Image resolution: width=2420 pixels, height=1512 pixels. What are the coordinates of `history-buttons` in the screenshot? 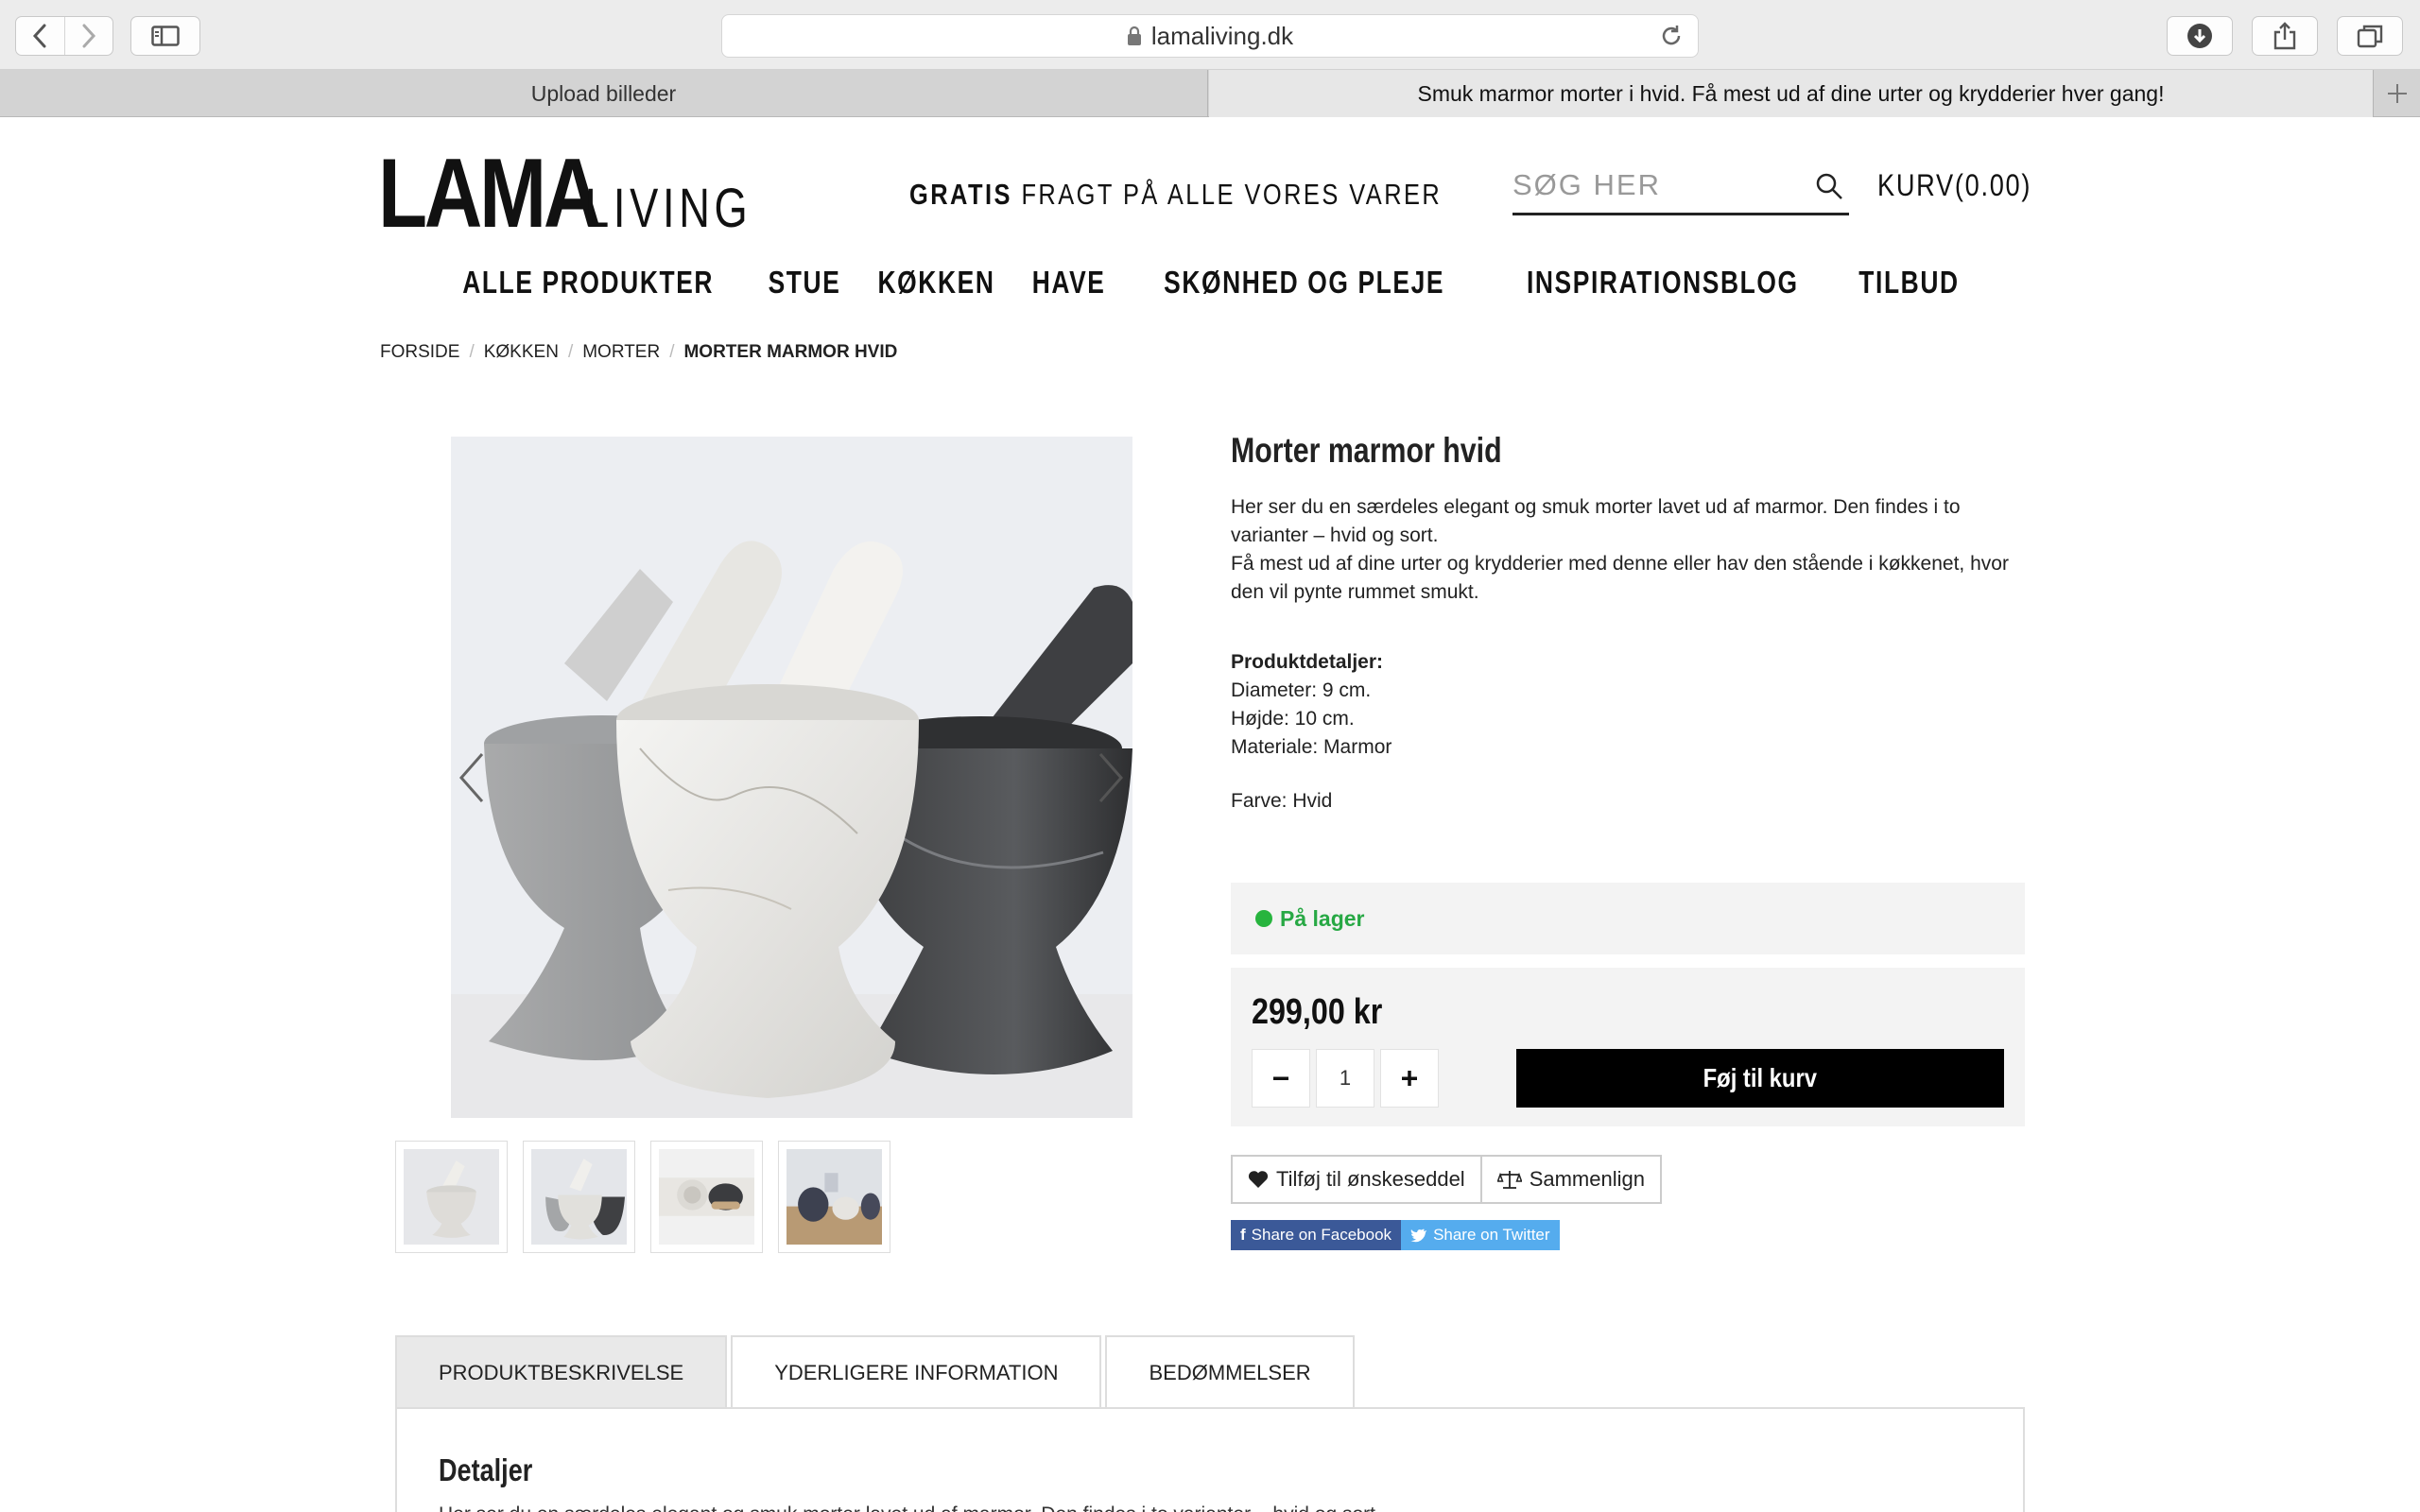 It's located at (64, 36).